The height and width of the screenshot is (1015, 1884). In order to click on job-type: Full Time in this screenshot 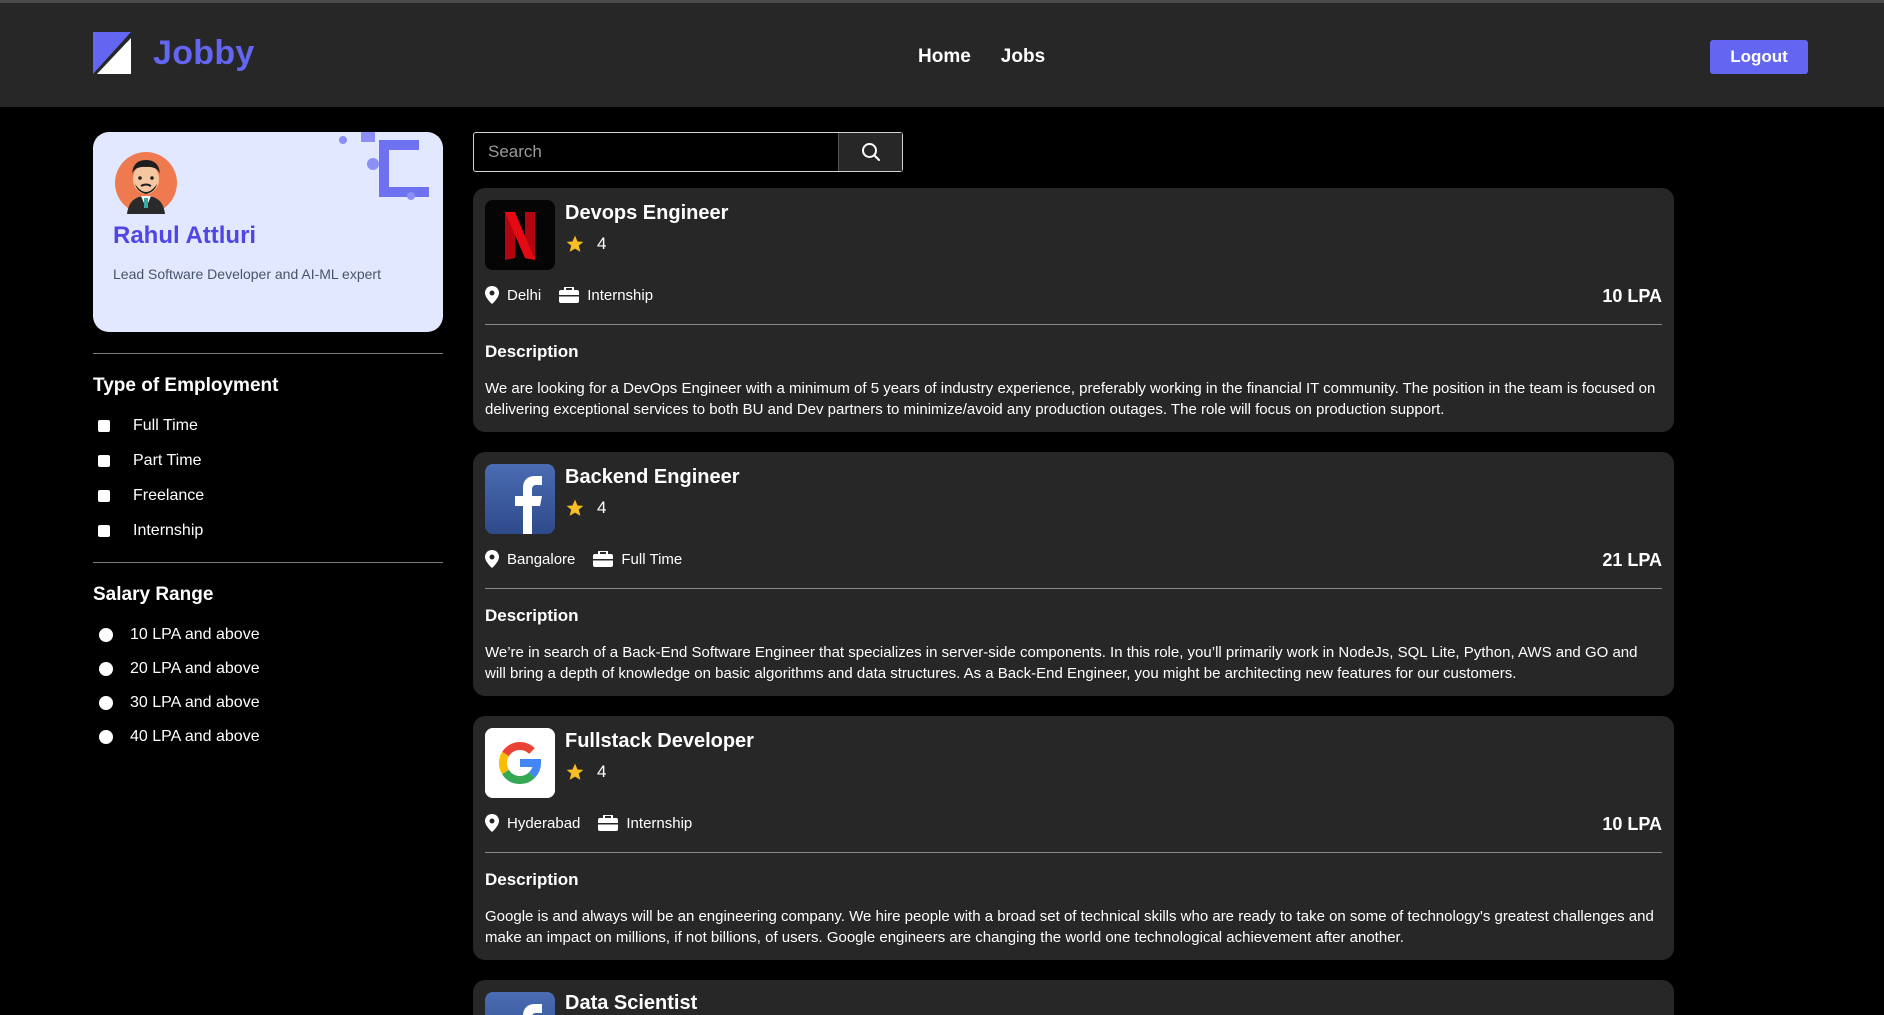, I will do `click(637, 559)`.